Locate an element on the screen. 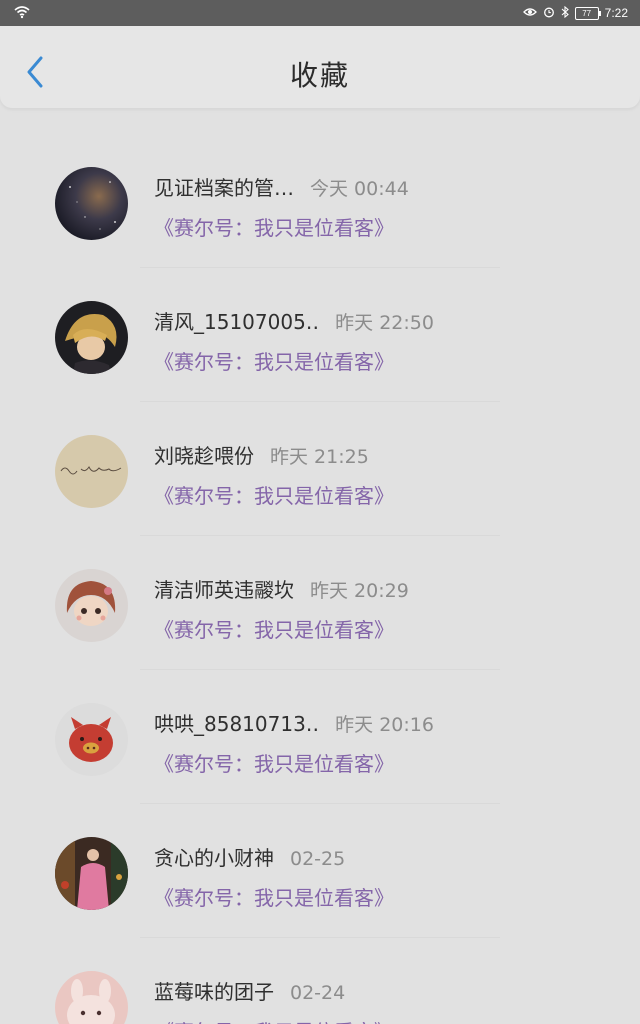  status-bar: 77 7:22 is located at coordinates (320, 13).